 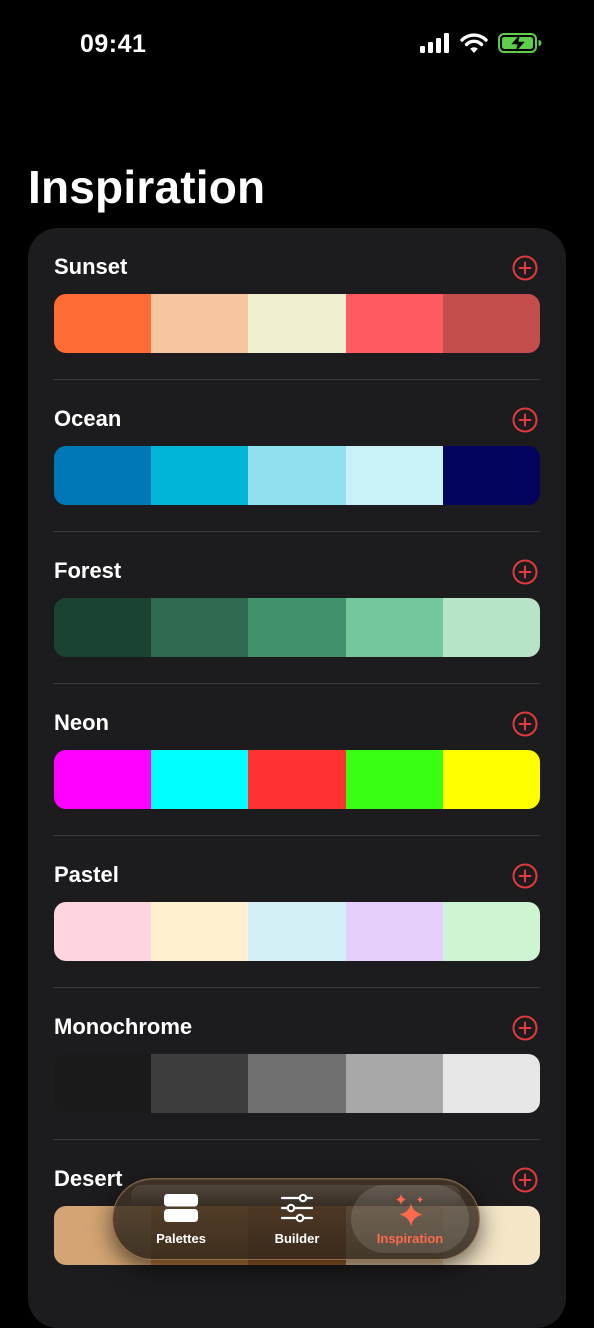 I want to click on tab-palettes: Palettes, so click(x=181, y=1219).